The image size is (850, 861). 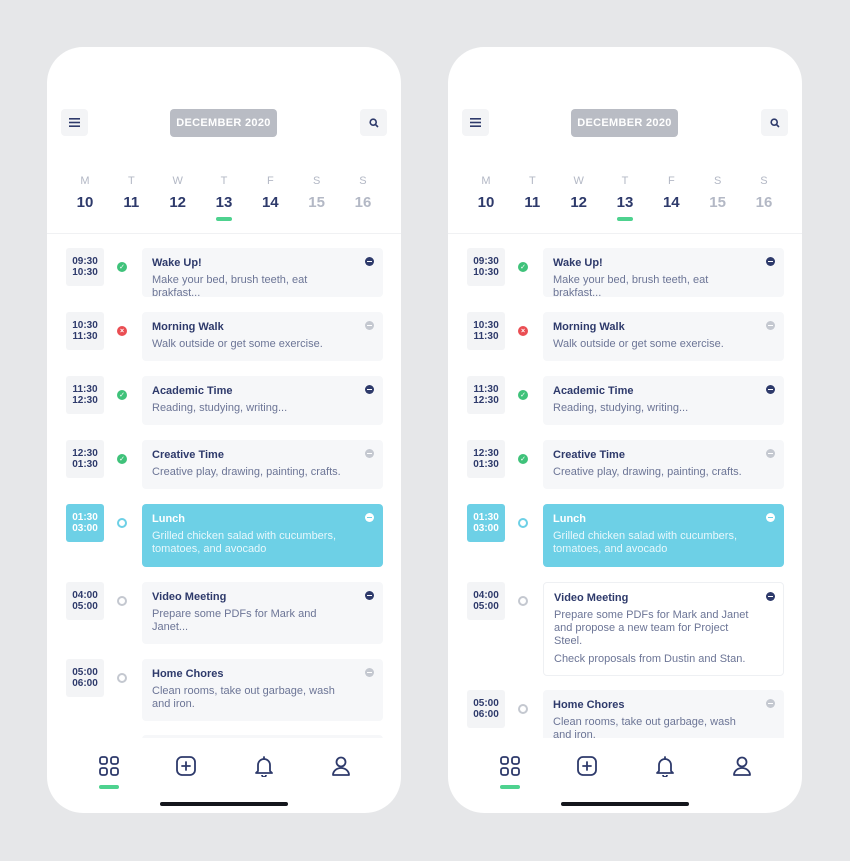 I want to click on hamburger-icon, so click(x=74, y=122).